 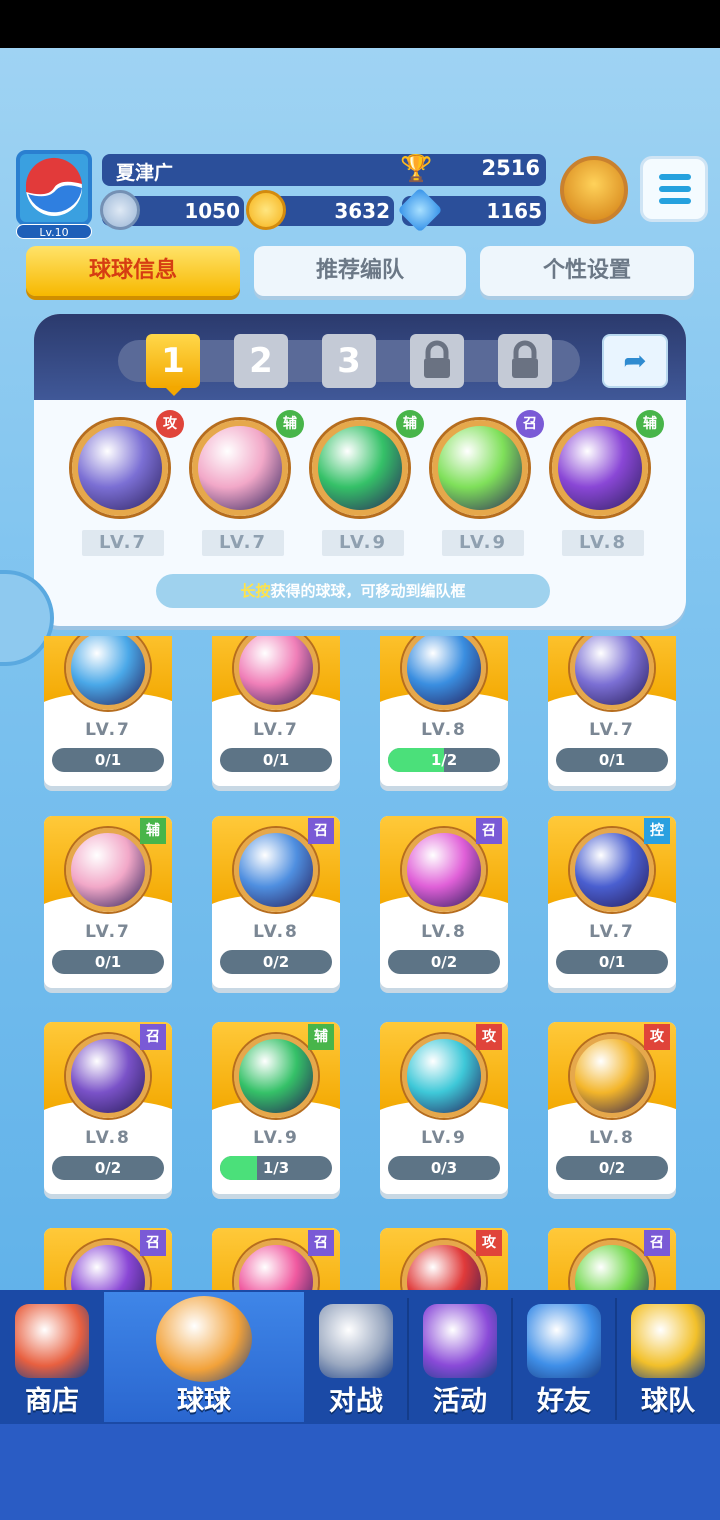 I want to click on swords-icon, so click(x=356, y=1341).